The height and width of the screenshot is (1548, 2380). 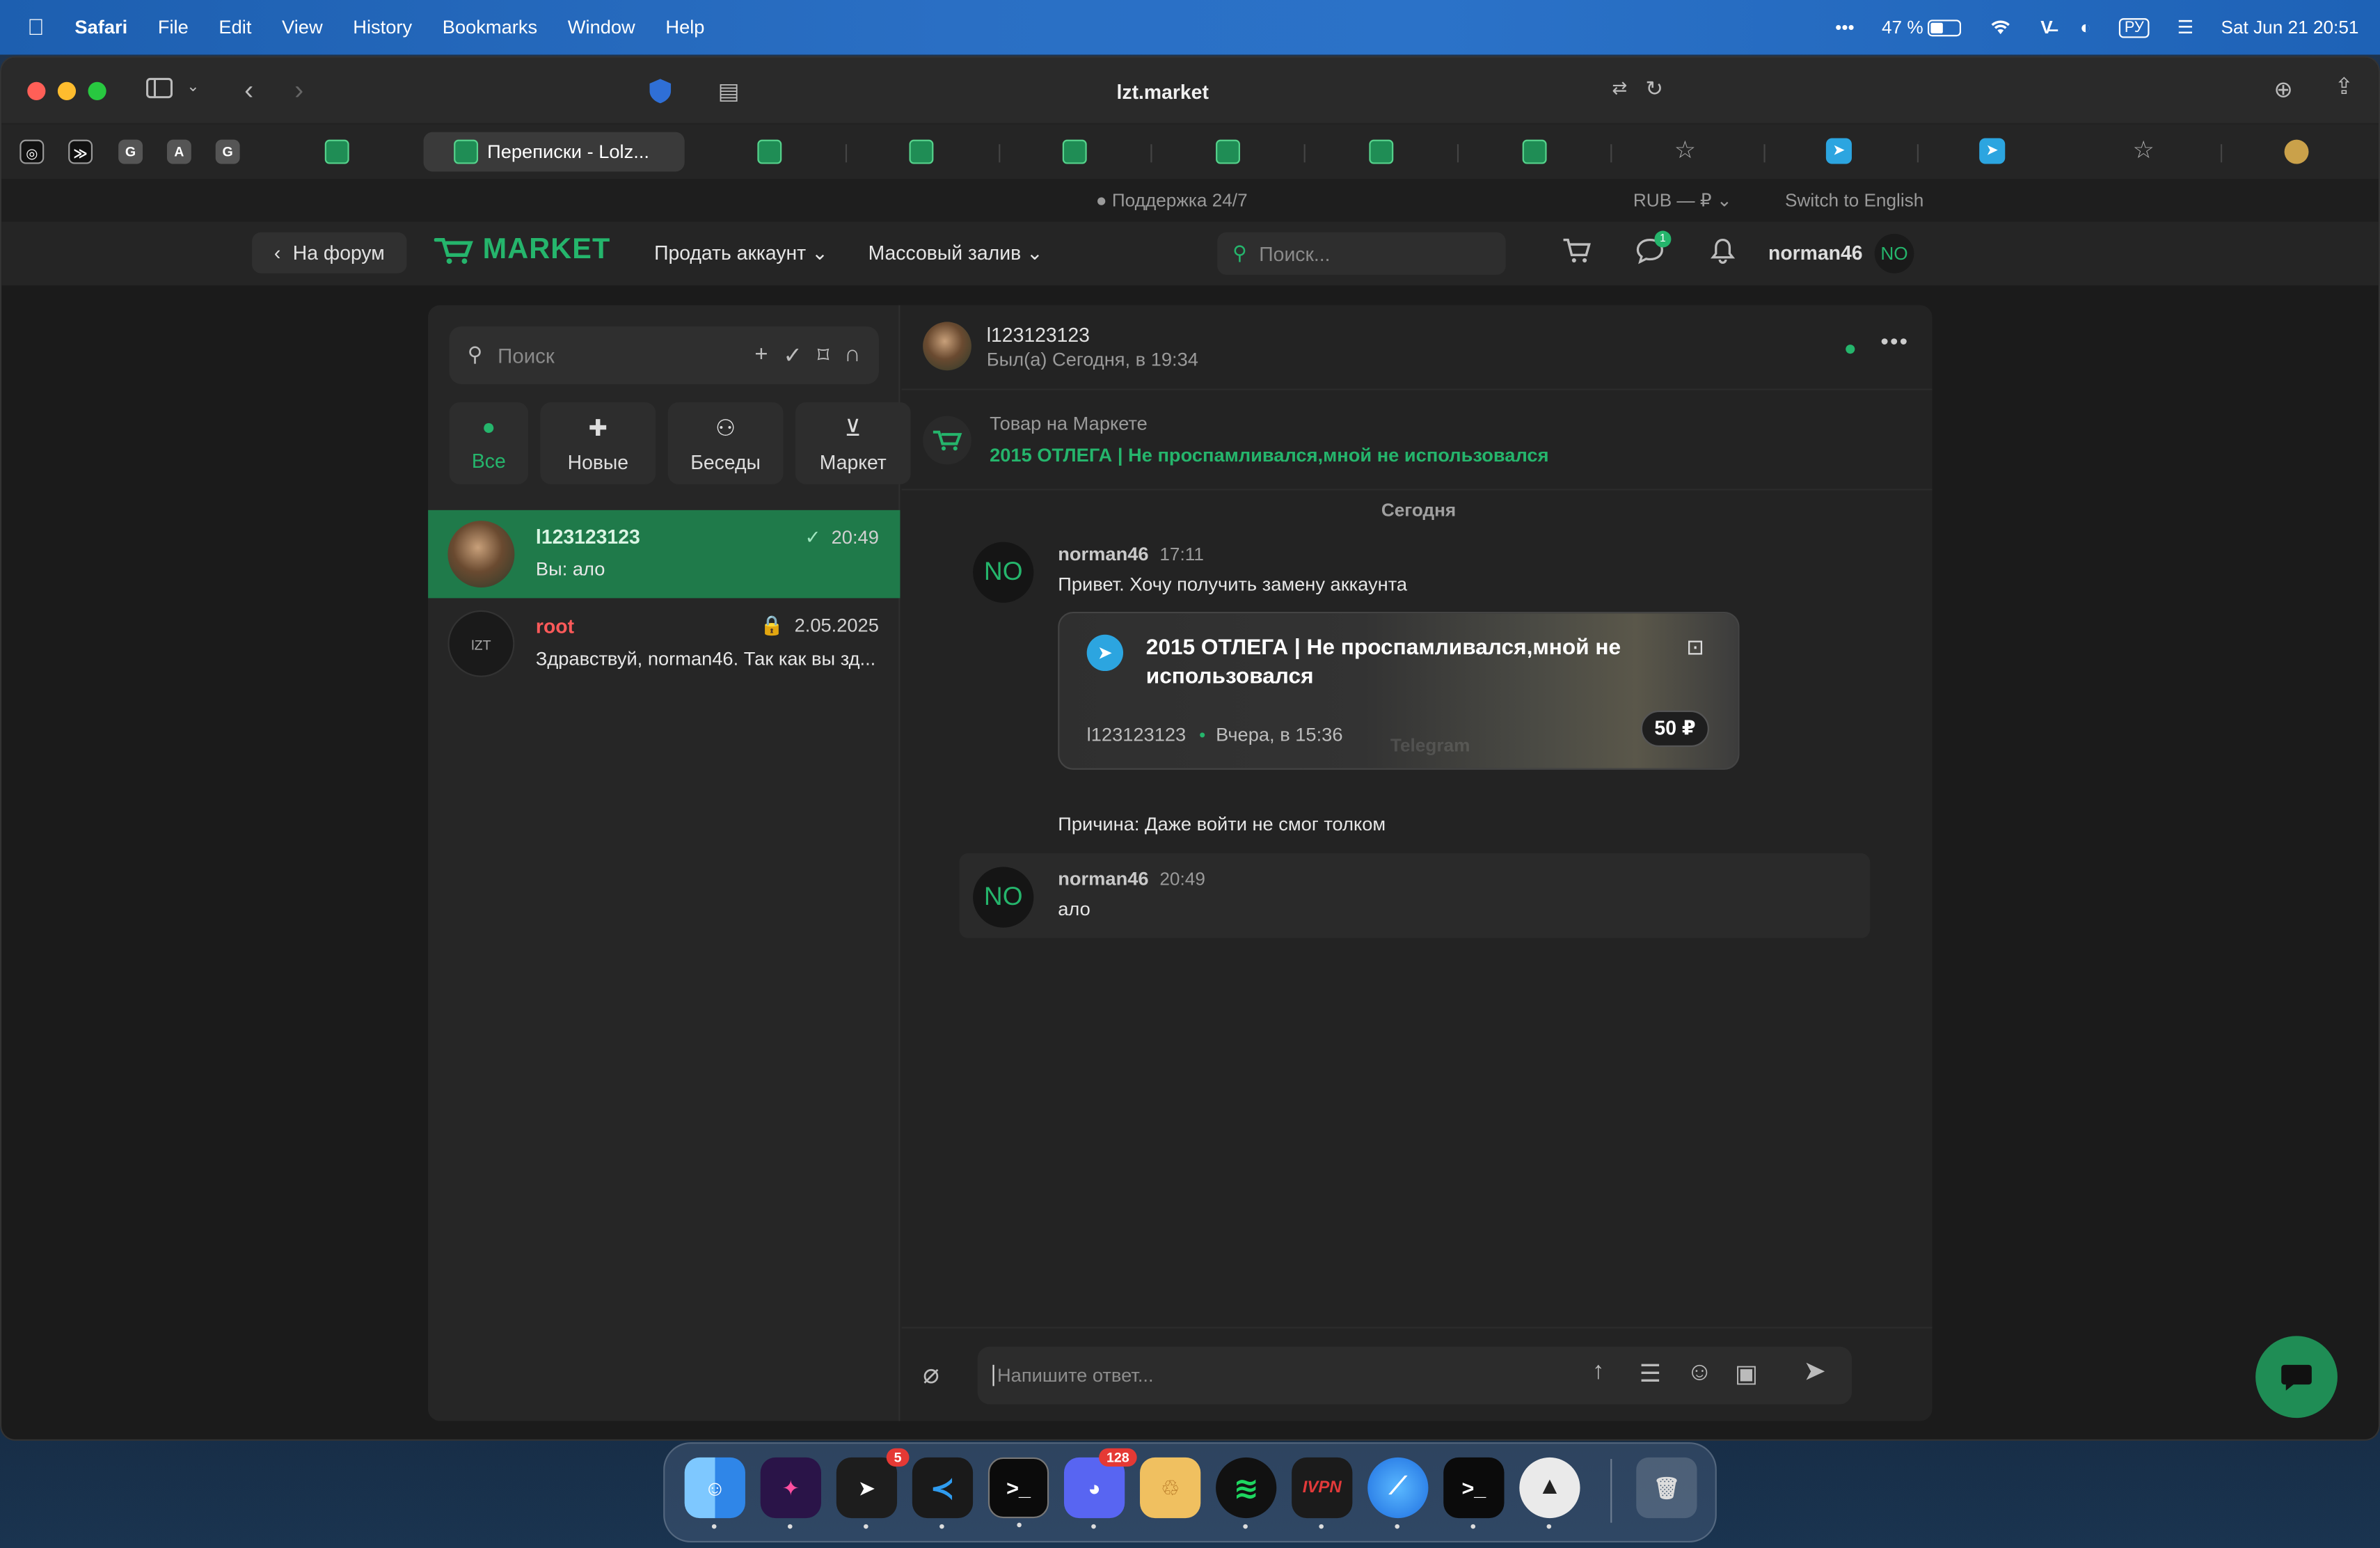 What do you see at coordinates (2046, 27) in the screenshot?
I see `vpn-status-icon: V̶` at bounding box center [2046, 27].